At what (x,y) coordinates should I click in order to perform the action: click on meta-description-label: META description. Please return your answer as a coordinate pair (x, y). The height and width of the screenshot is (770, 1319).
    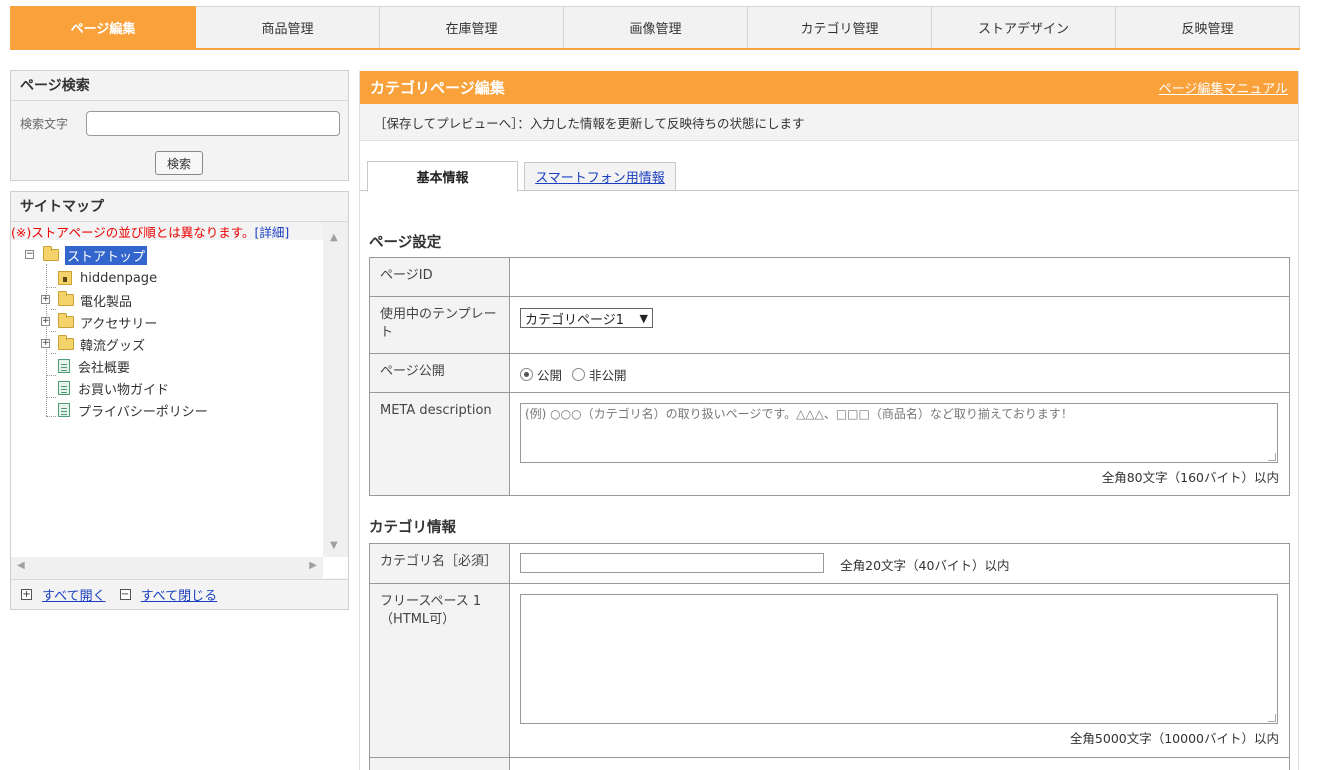
    Looking at the image, I should click on (439, 444).